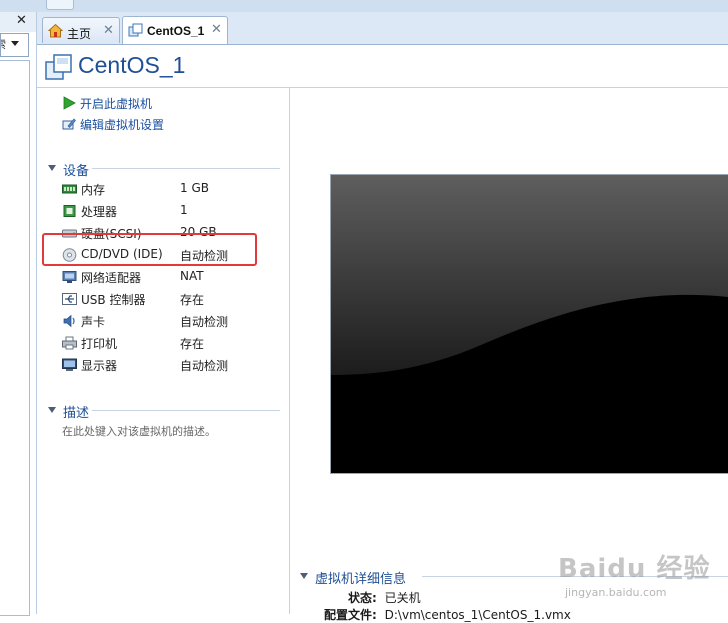 Image resolution: width=728 pixels, height=623 pixels. What do you see at coordinates (79, 34) in the screenshot?
I see `tab-home-label: 主页` at bounding box center [79, 34].